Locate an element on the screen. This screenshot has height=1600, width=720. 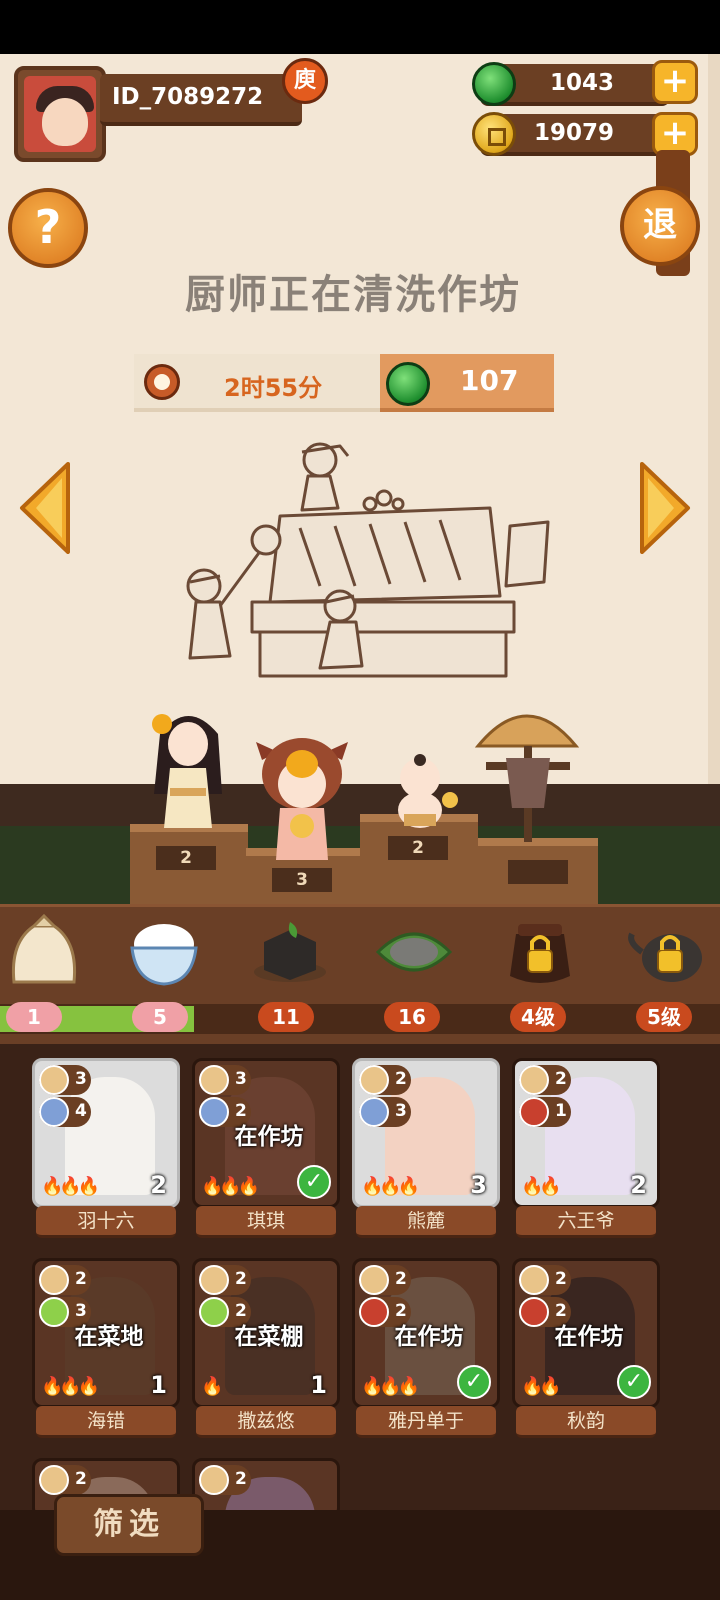
chef-card: 3 4 🔥🔥🔥 2 is located at coordinates (106, 1133).